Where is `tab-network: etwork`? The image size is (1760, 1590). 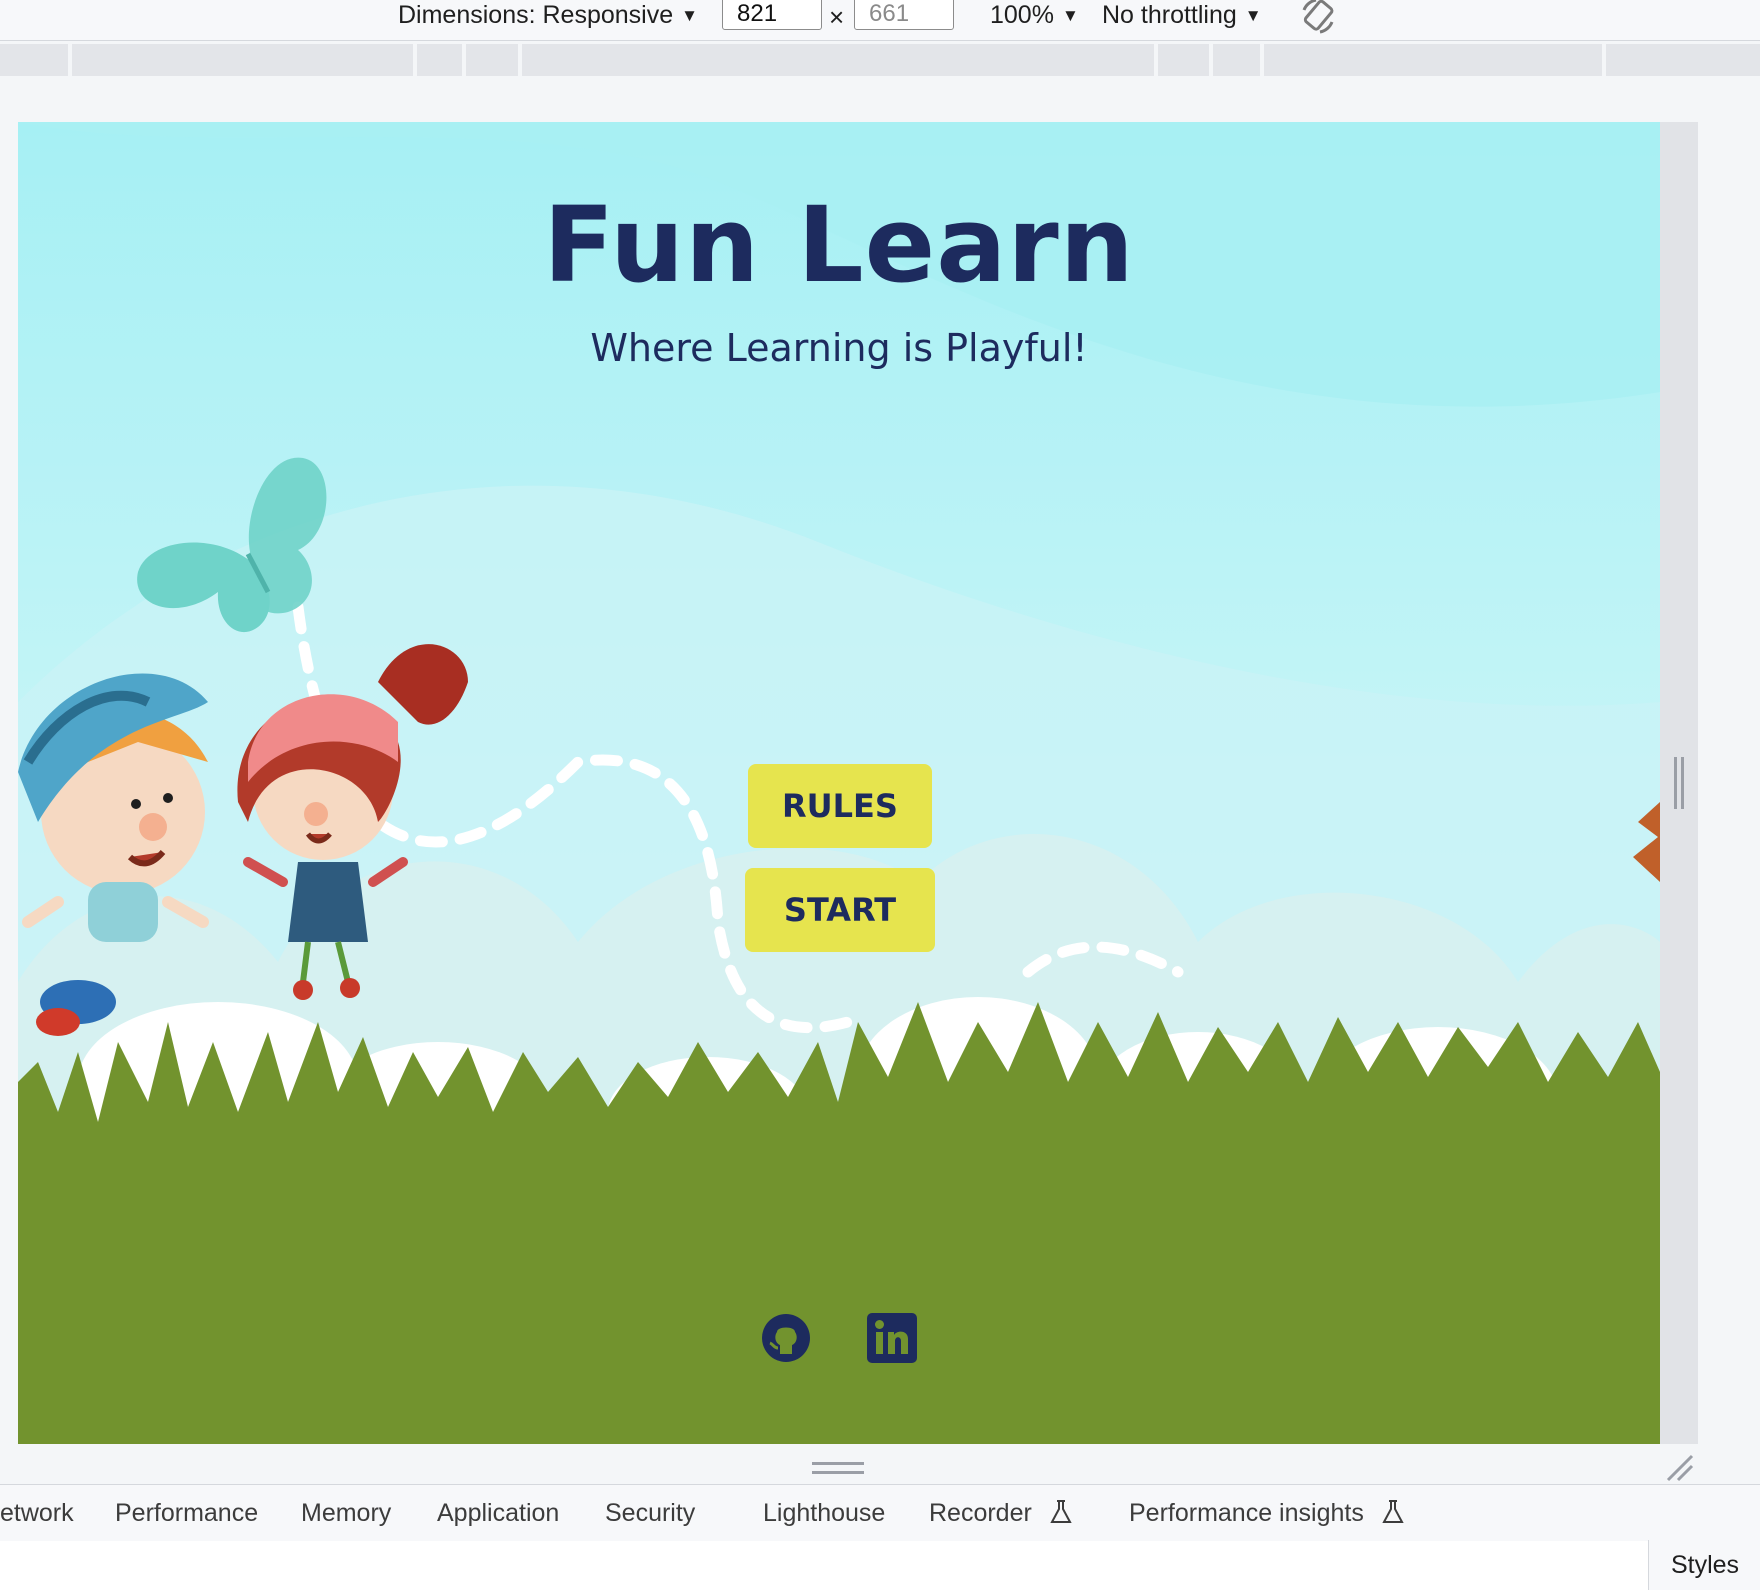 tab-network: etwork is located at coordinates (37, 1513).